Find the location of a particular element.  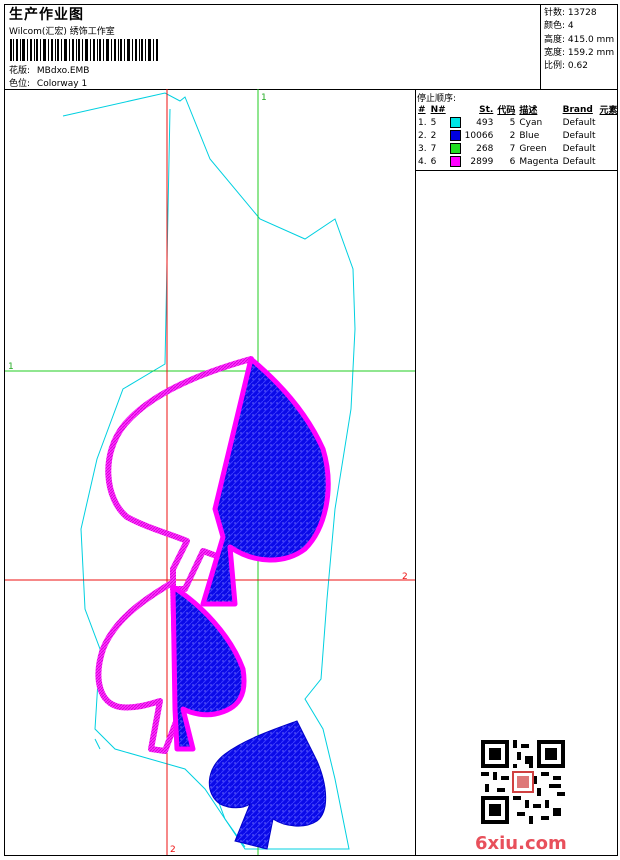

small-spade-fill is located at coordinates (208, 668).